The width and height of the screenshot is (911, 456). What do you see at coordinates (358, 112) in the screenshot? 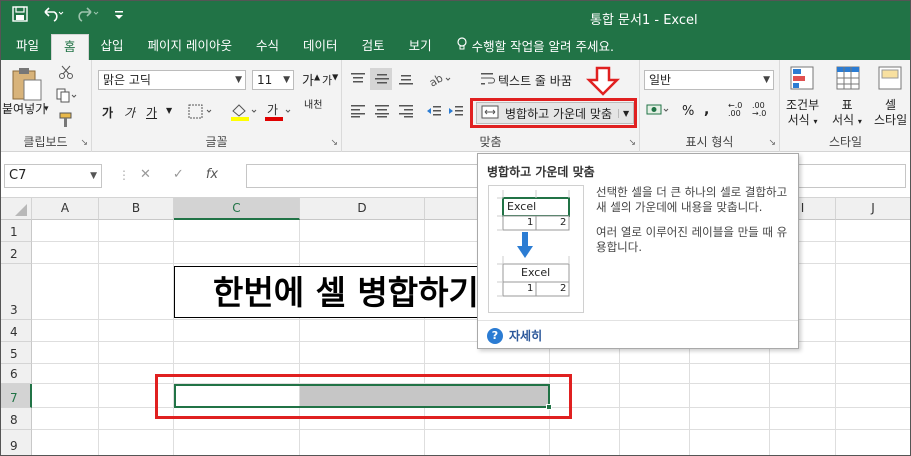
I see `align-left-icon` at bounding box center [358, 112].